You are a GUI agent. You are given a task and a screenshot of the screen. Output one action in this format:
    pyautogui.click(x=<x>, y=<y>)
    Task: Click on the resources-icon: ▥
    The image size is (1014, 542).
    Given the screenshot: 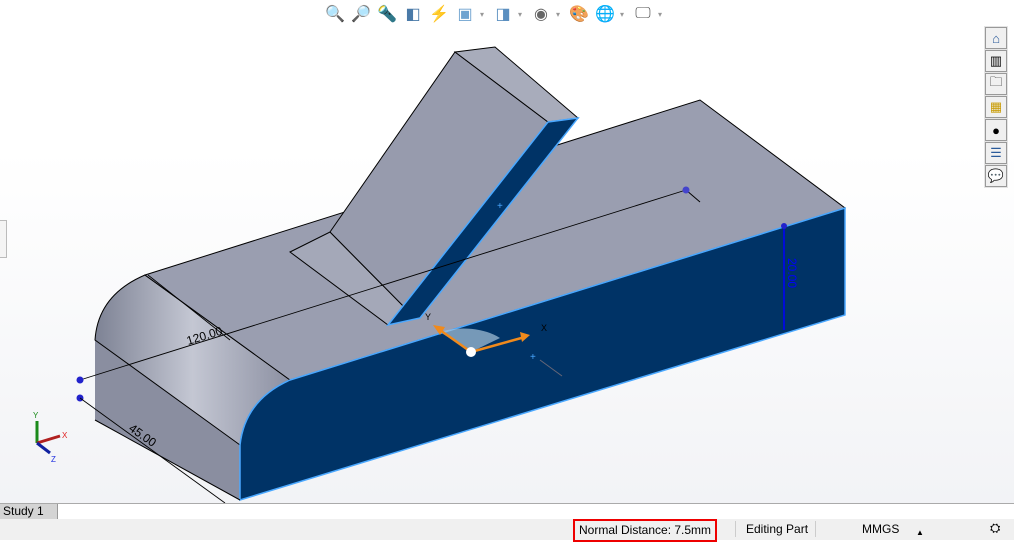 What is the action you would take?
    pyautogui.click(x=996, y=61)
    